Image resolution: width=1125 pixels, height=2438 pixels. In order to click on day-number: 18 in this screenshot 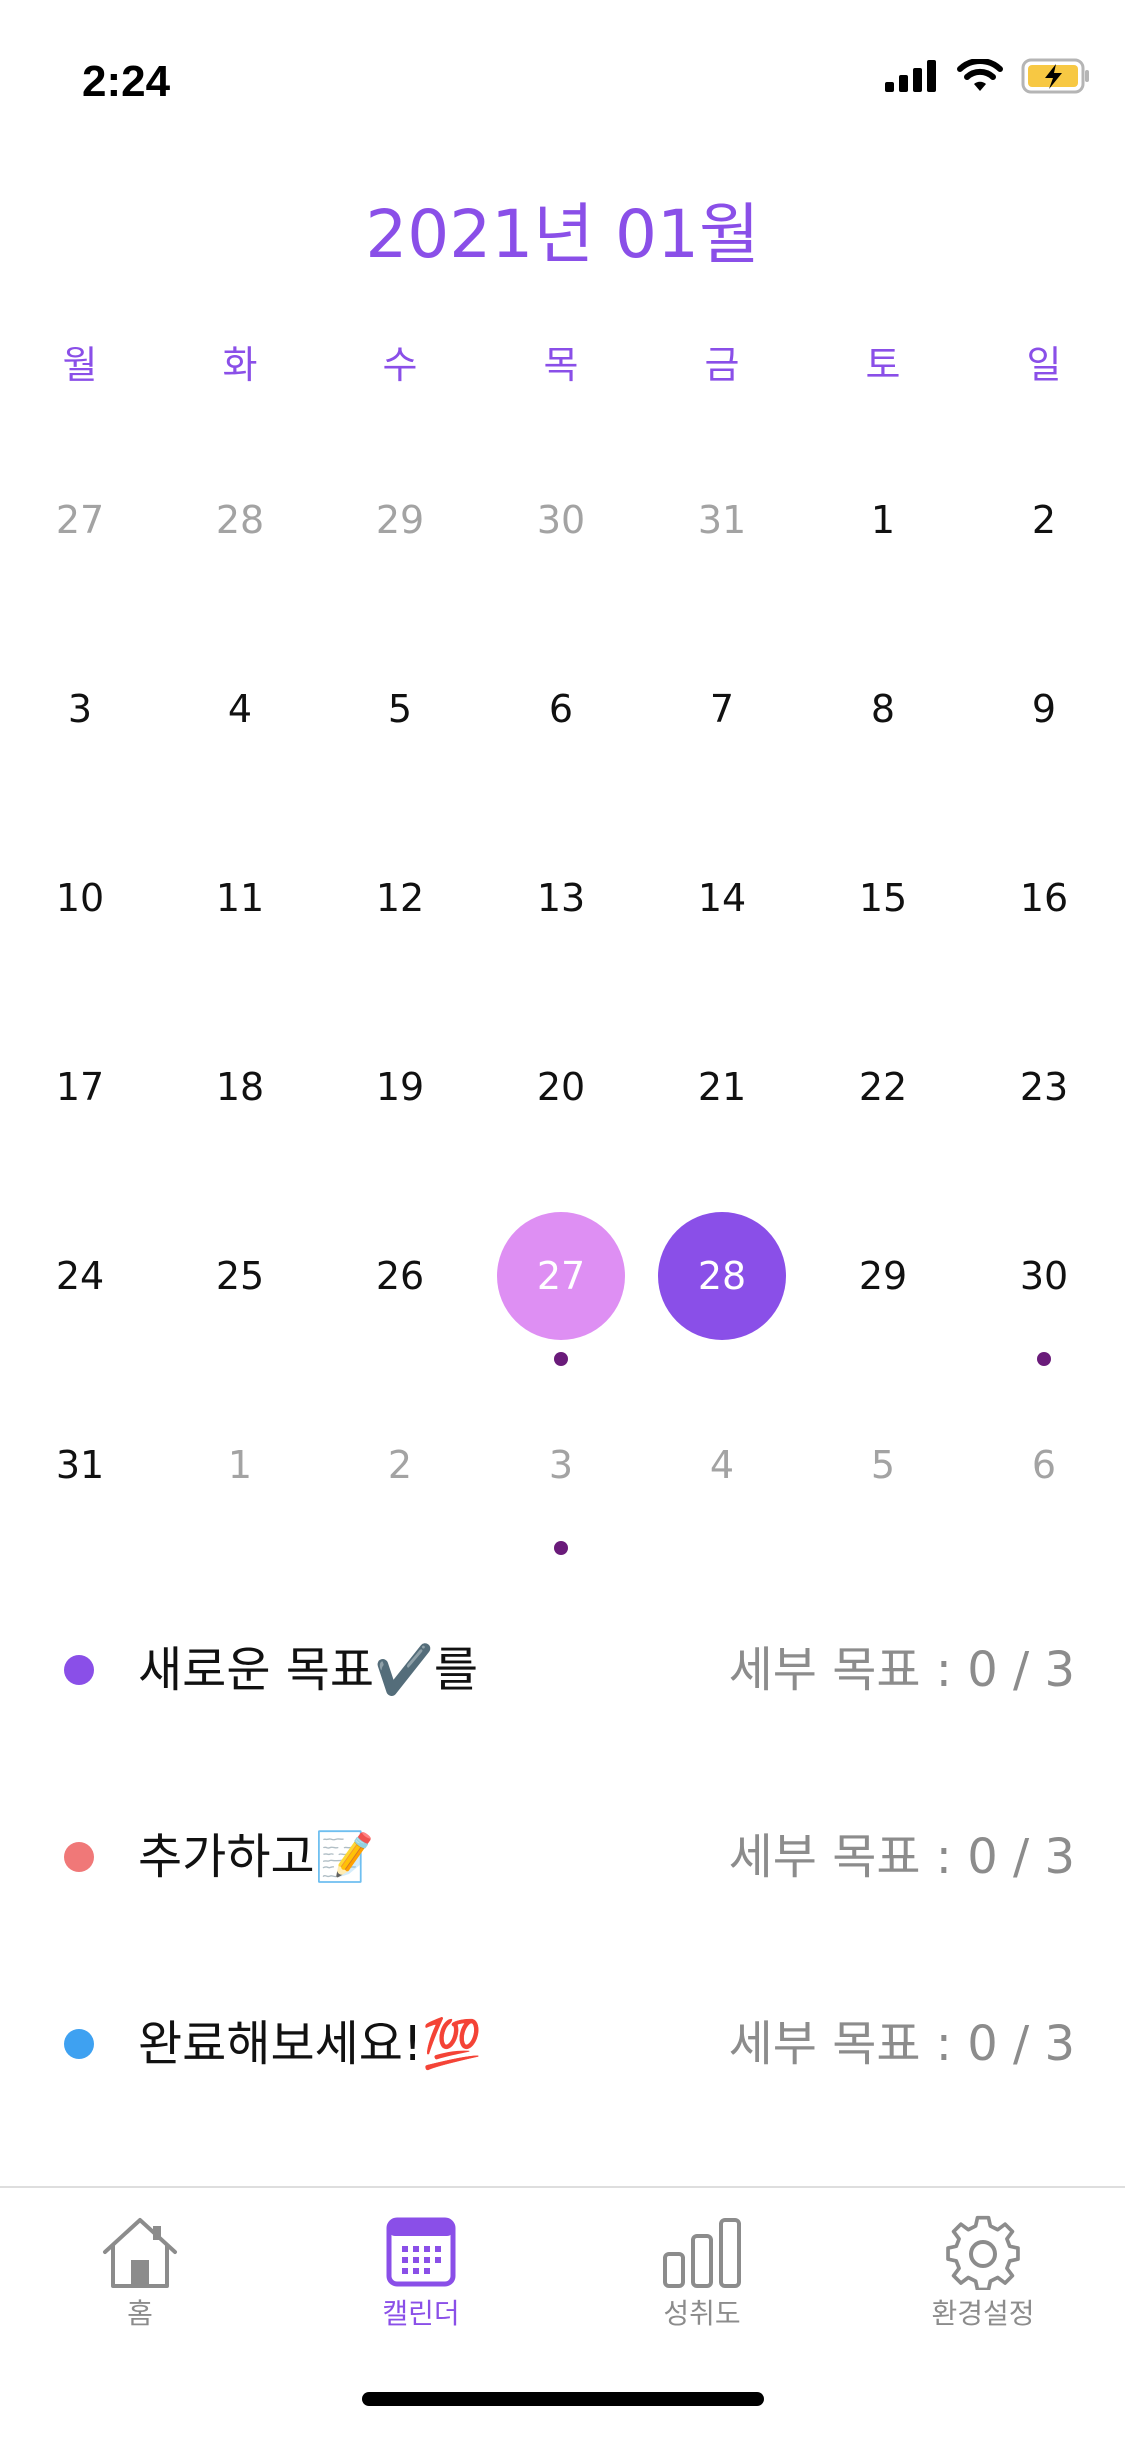, I will do `click(240, 1087)`.